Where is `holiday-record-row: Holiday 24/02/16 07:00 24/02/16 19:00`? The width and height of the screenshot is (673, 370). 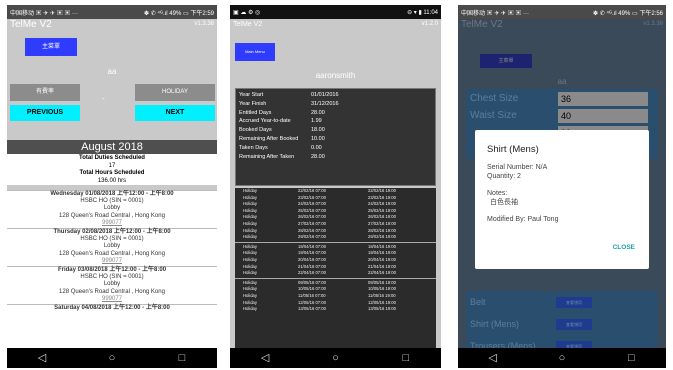 holiday-record-row: Holiday 24/02/16 07:00 24/02/16 19:00 is located at coordinates (335, 204).